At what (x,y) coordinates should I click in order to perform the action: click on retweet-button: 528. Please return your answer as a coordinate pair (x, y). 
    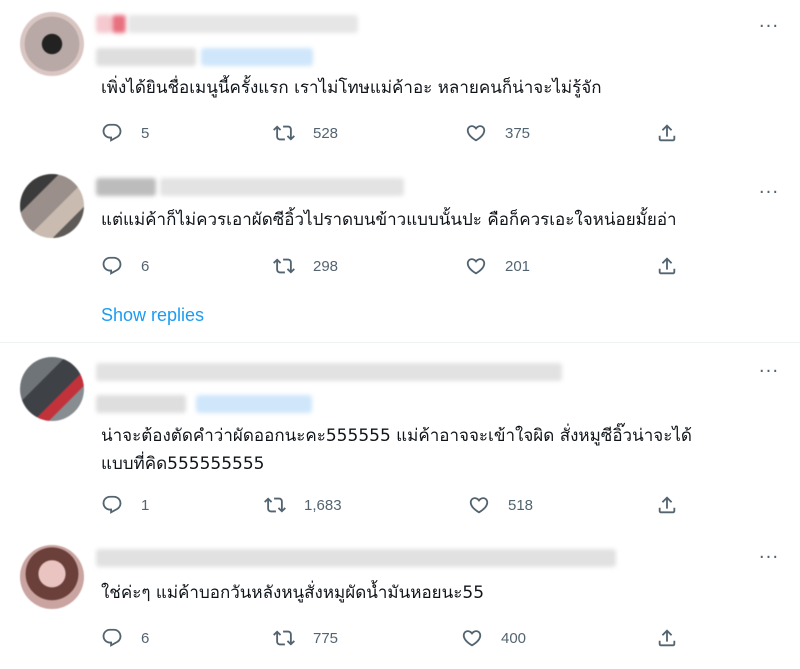
    Looking at the image, I should click on (305, 133).